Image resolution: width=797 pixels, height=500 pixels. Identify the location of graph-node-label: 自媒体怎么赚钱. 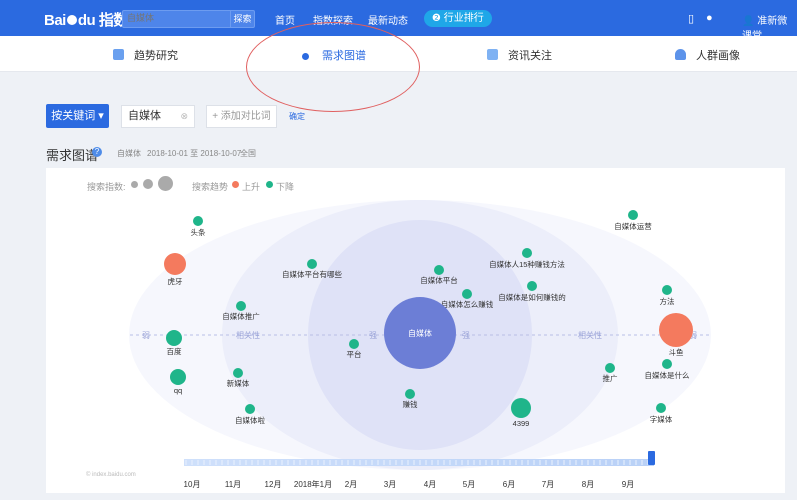
(467, 304).